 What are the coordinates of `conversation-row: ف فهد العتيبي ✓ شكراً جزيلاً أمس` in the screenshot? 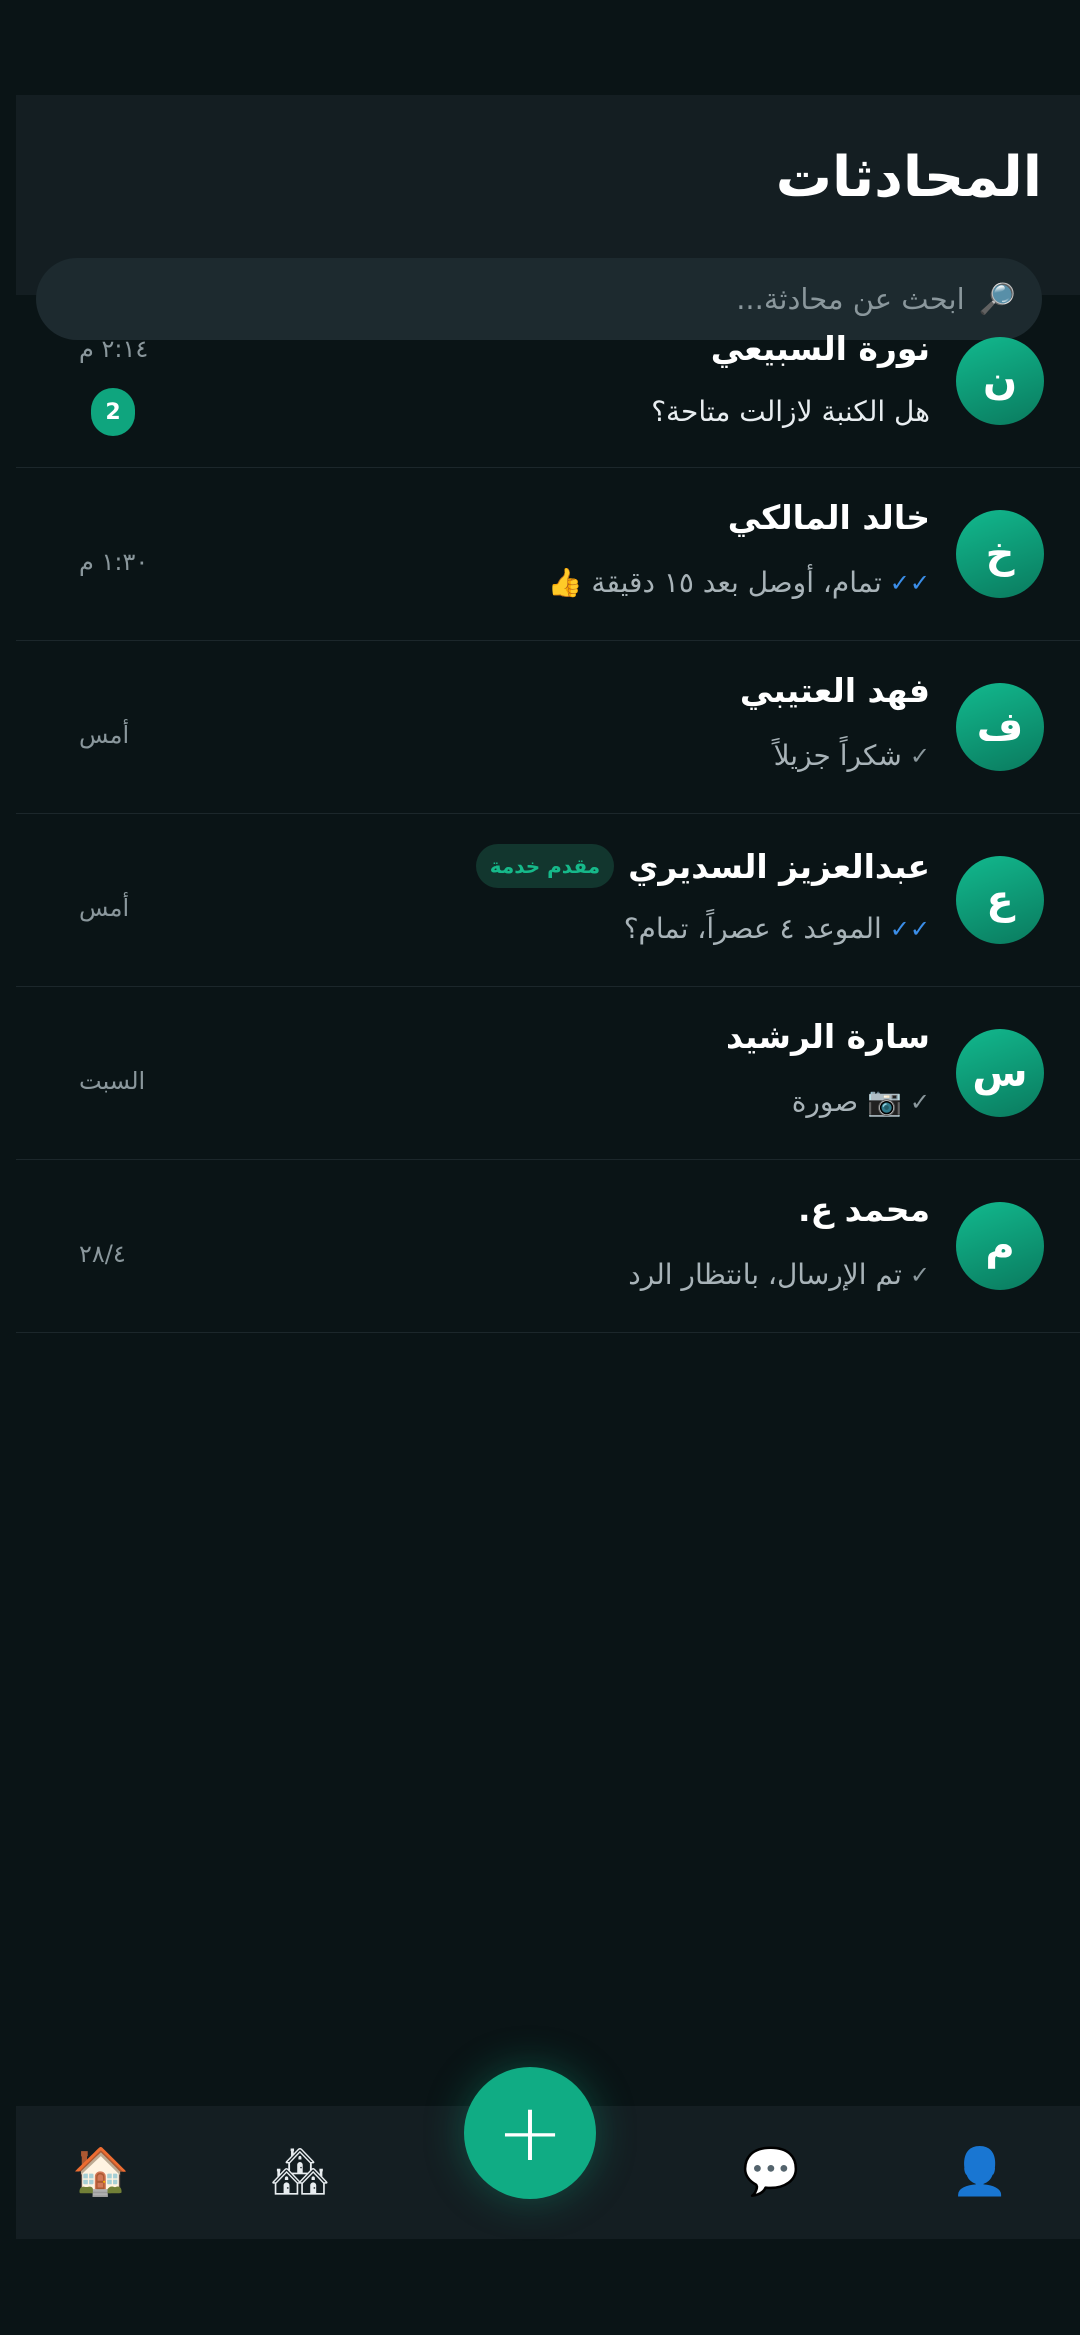 It's located at (548, 727).